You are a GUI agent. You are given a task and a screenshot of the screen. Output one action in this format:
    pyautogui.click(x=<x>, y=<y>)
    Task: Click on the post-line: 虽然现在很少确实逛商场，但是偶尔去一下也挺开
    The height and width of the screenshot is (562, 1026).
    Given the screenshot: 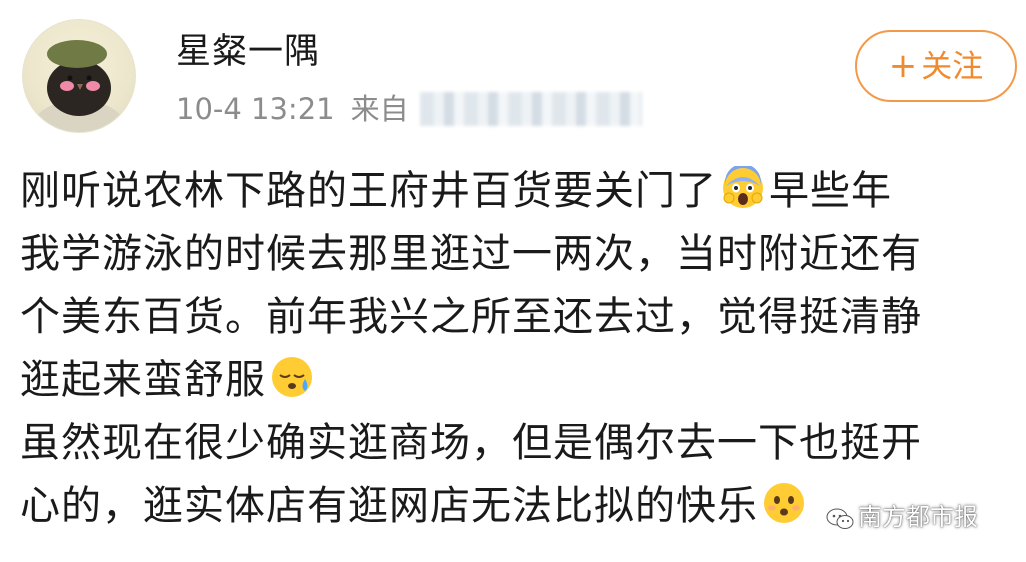 What is the action you would take?
    pyautogui.click(x=520, y=443)
    